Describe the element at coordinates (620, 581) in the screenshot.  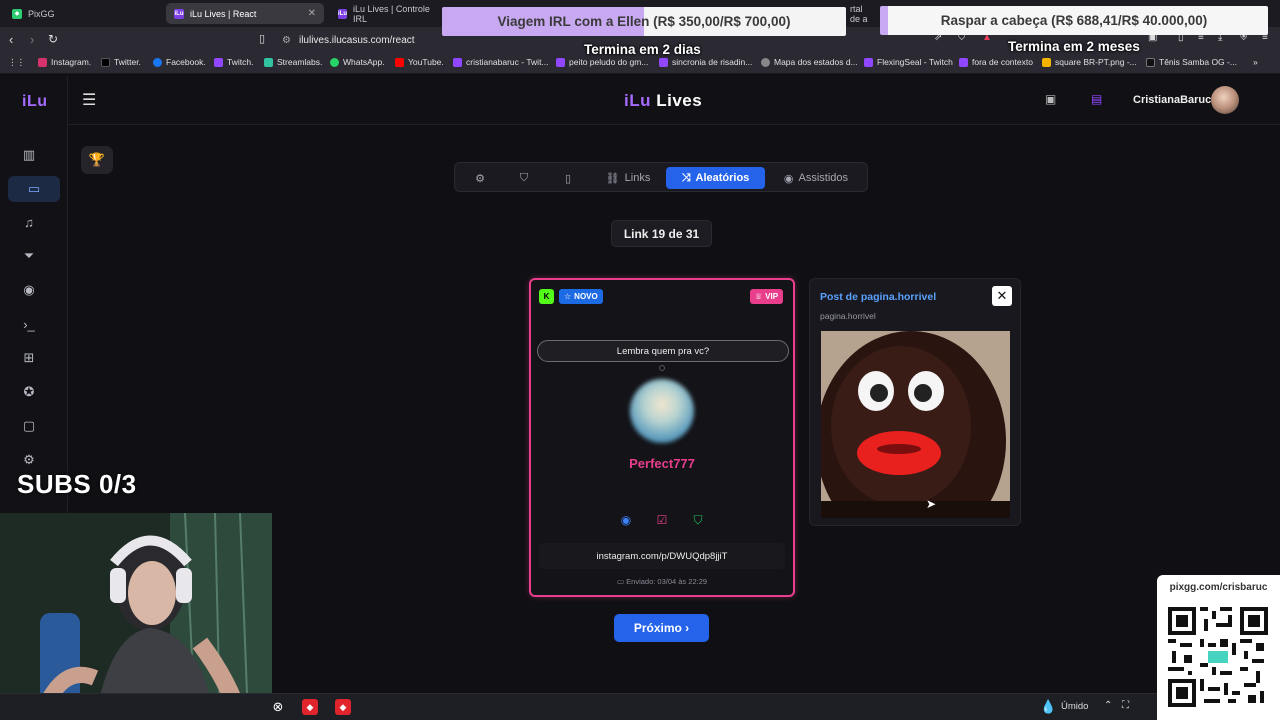
I see `calendar-icon: ▭` at that location.